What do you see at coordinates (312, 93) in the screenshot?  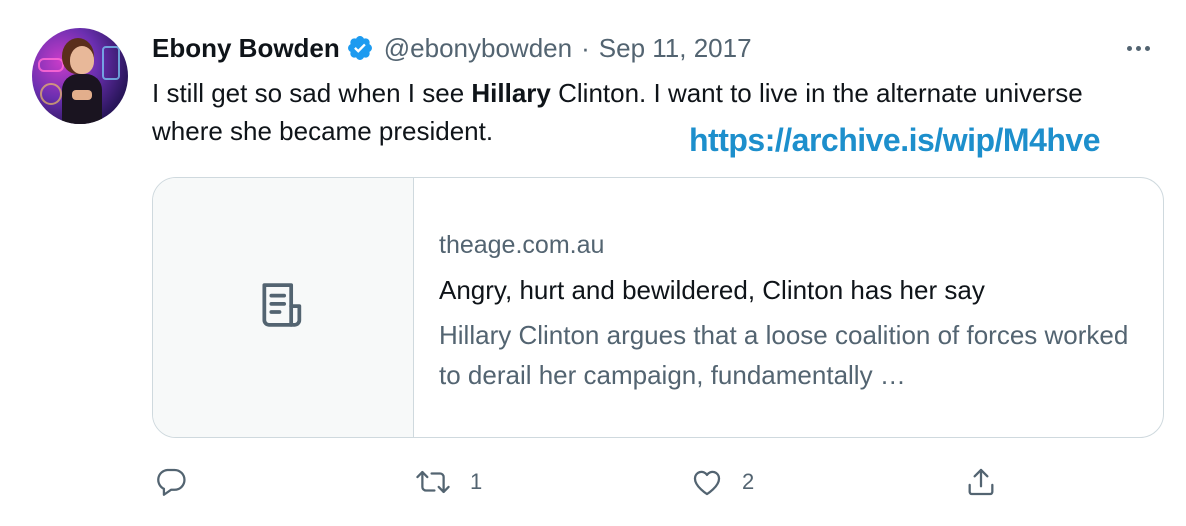 I see `tweet-text-part: I still get so sad when I see` at bounding box center [312, 93].